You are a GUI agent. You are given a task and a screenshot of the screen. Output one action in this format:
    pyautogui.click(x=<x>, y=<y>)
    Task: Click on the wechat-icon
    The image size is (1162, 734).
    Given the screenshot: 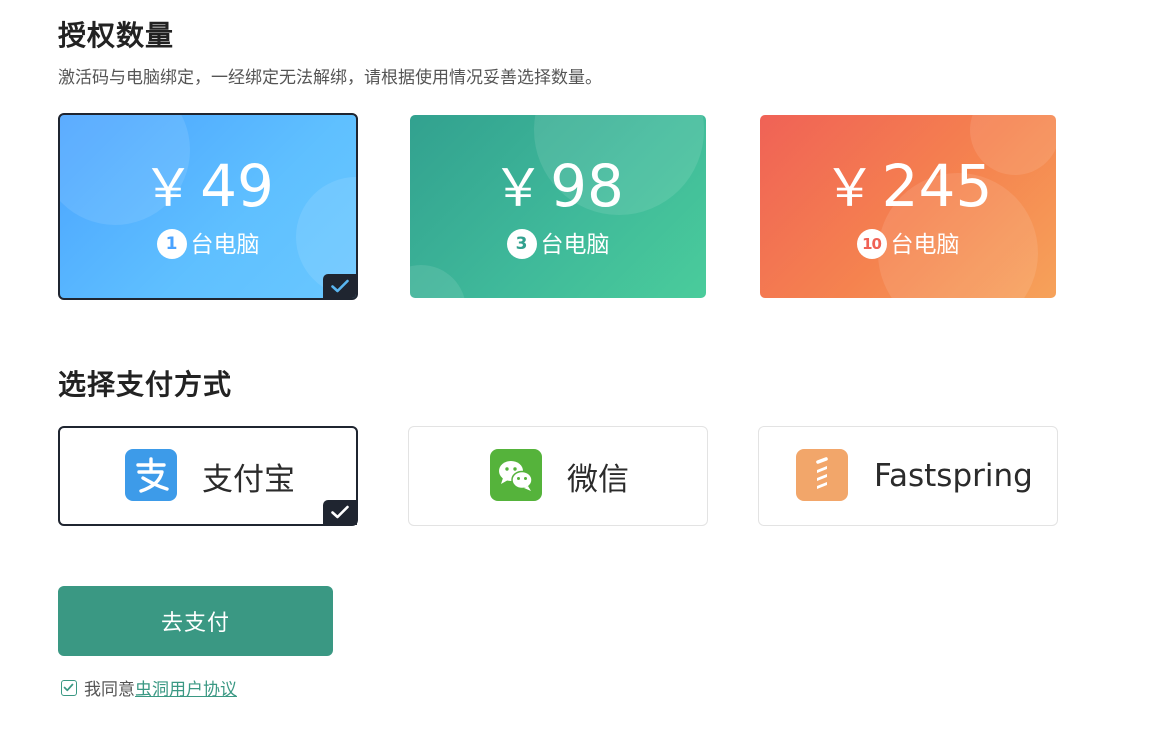 What is the action you would take?
    pyautogui.click(x=516, y=475)
    